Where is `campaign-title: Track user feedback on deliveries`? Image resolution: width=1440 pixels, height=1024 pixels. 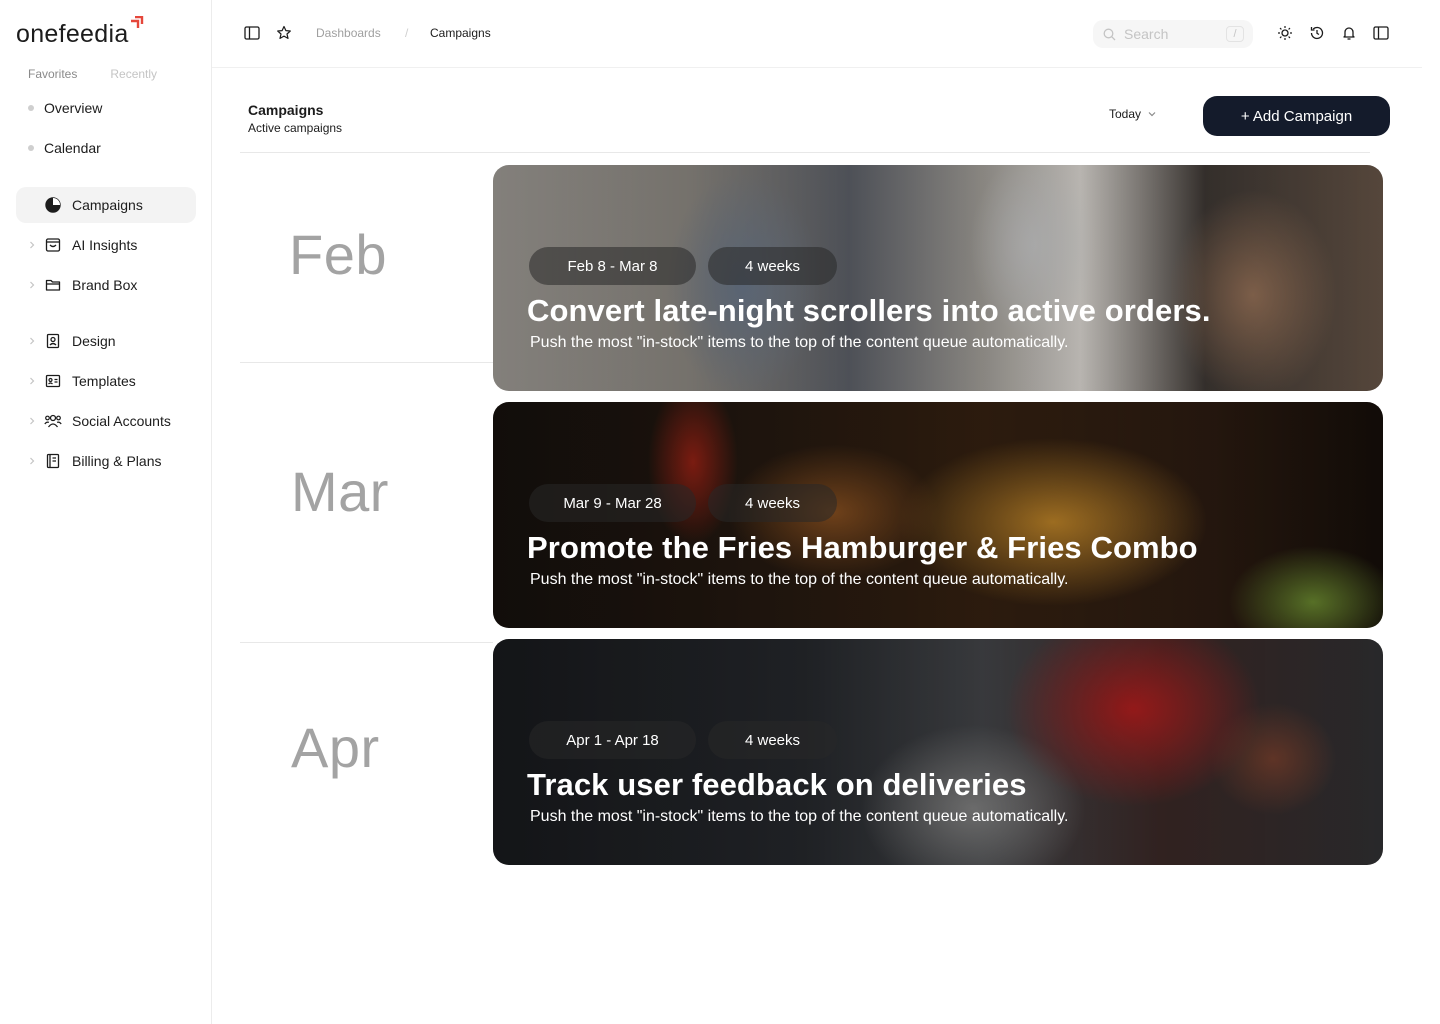 campaign-title: Track user feedback on deliveries is located at coordinates (777, 784).